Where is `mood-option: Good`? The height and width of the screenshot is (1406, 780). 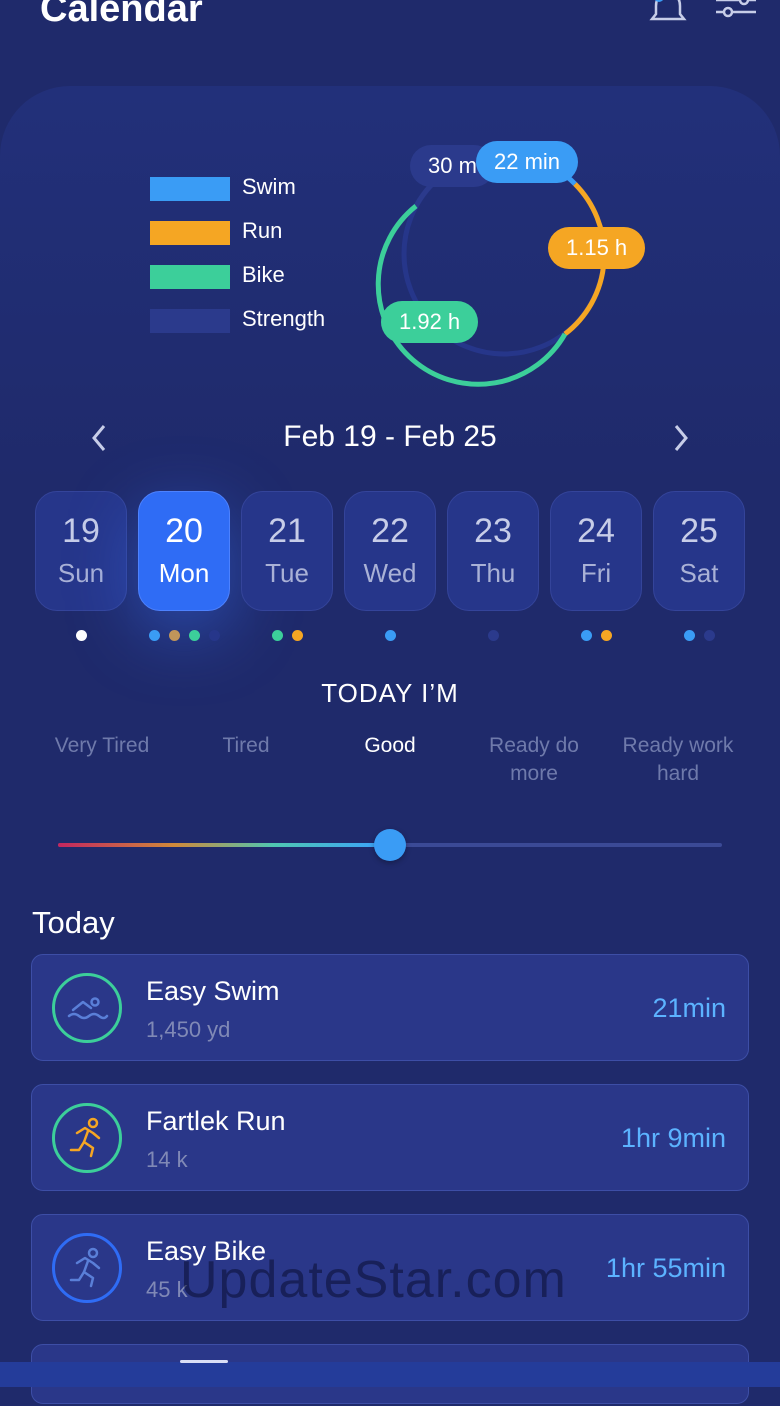 mood-option: Good is located at coordinates (390, 746).